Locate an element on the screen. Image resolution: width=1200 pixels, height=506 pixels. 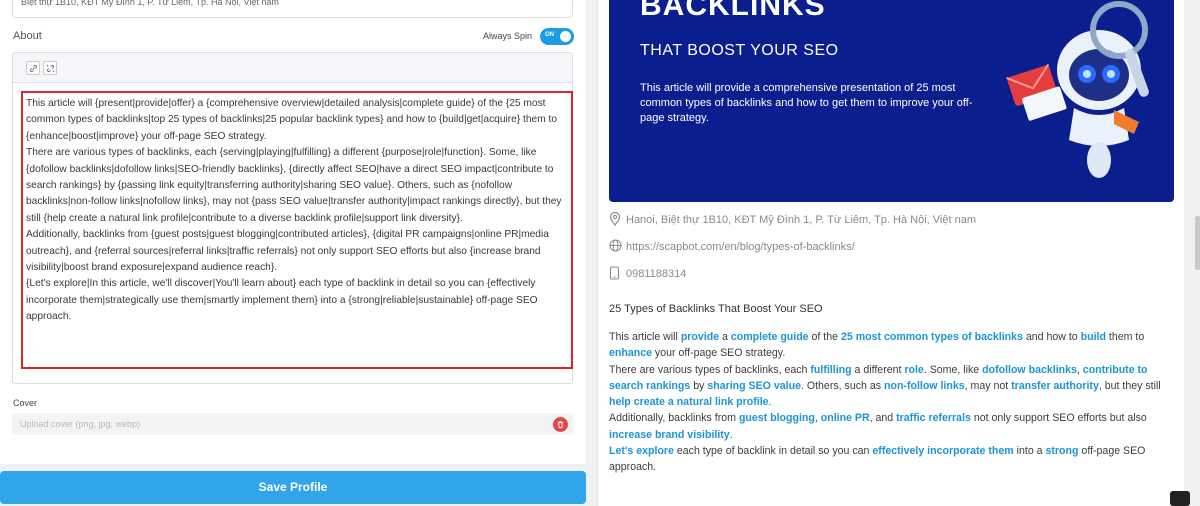
keyword-link: non-follow links is located at coordinates (924, 386).